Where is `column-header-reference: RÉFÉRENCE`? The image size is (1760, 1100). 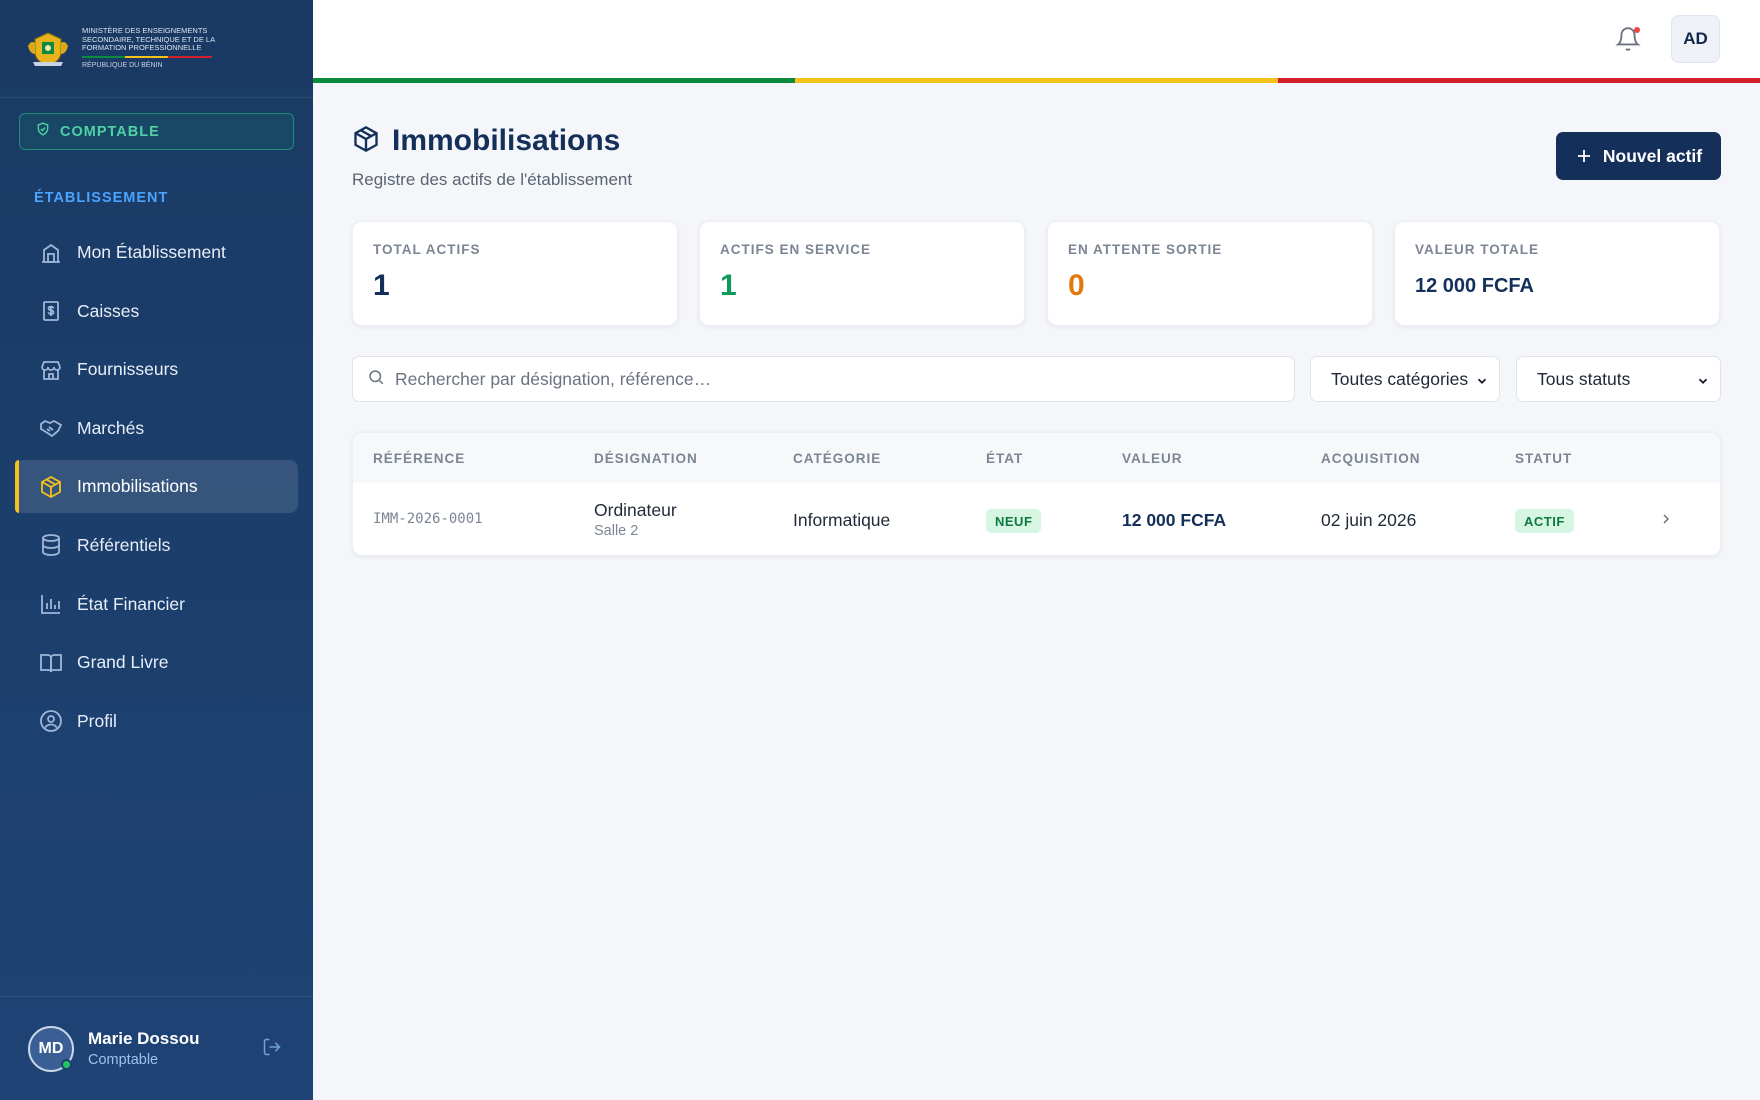 column-header-reference: RÉFÉRENCE is located at coordinates (419, 458).